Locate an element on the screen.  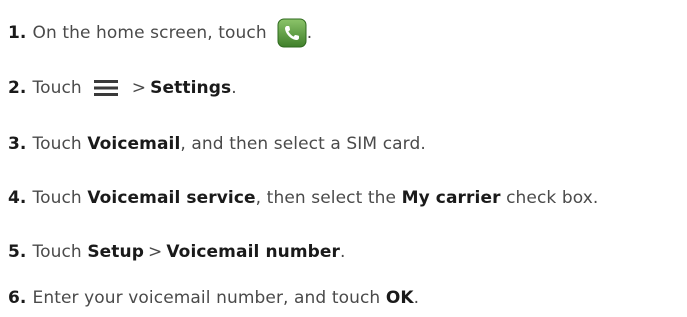
step-1: 1. On the home screen, touch . is located at coordinates (160, 33).